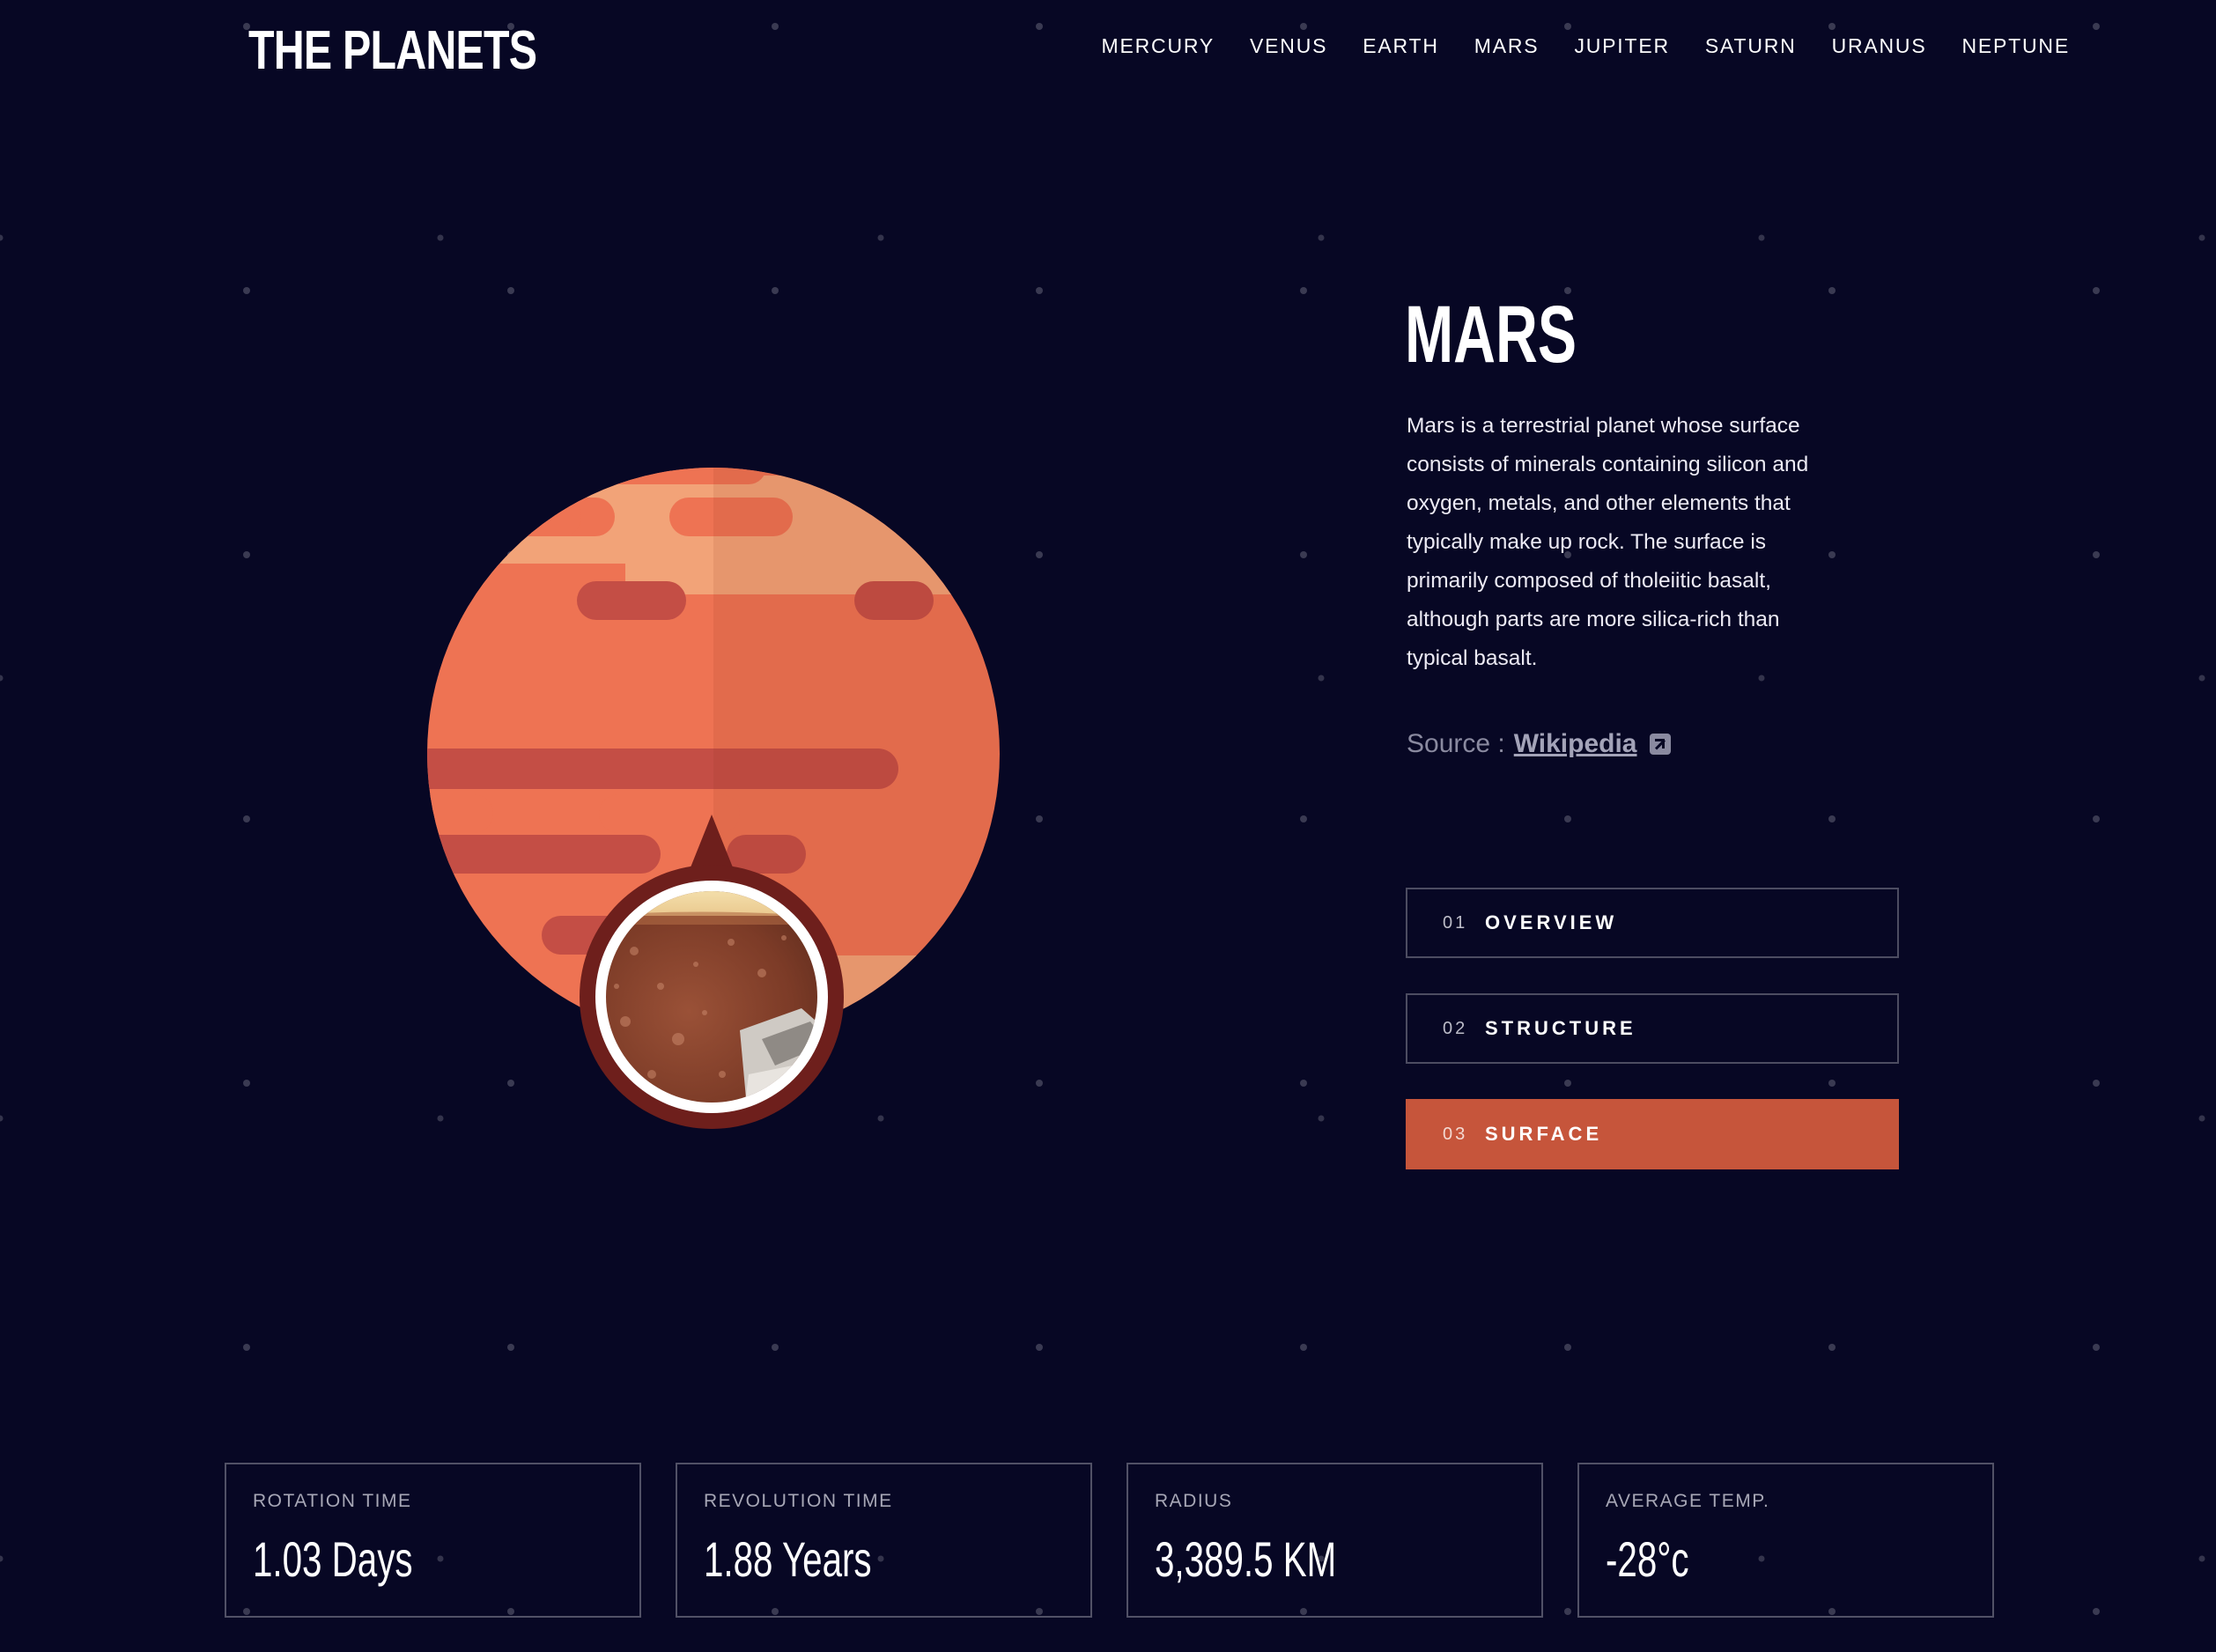  I want to click on nav-item-mars: MARS, so click(1507, 46).